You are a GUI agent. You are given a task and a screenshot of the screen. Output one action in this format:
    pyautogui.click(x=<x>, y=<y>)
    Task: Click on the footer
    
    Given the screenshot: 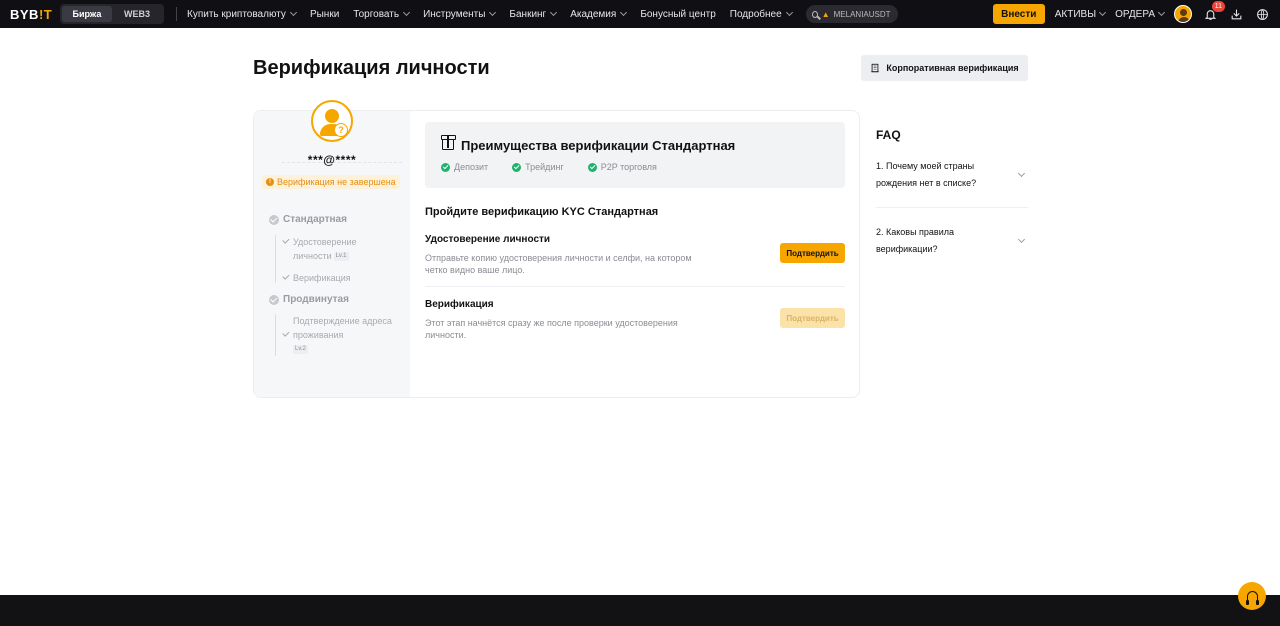 What is the action you would take?
    pyautogui.click(x=640, y=610)
    